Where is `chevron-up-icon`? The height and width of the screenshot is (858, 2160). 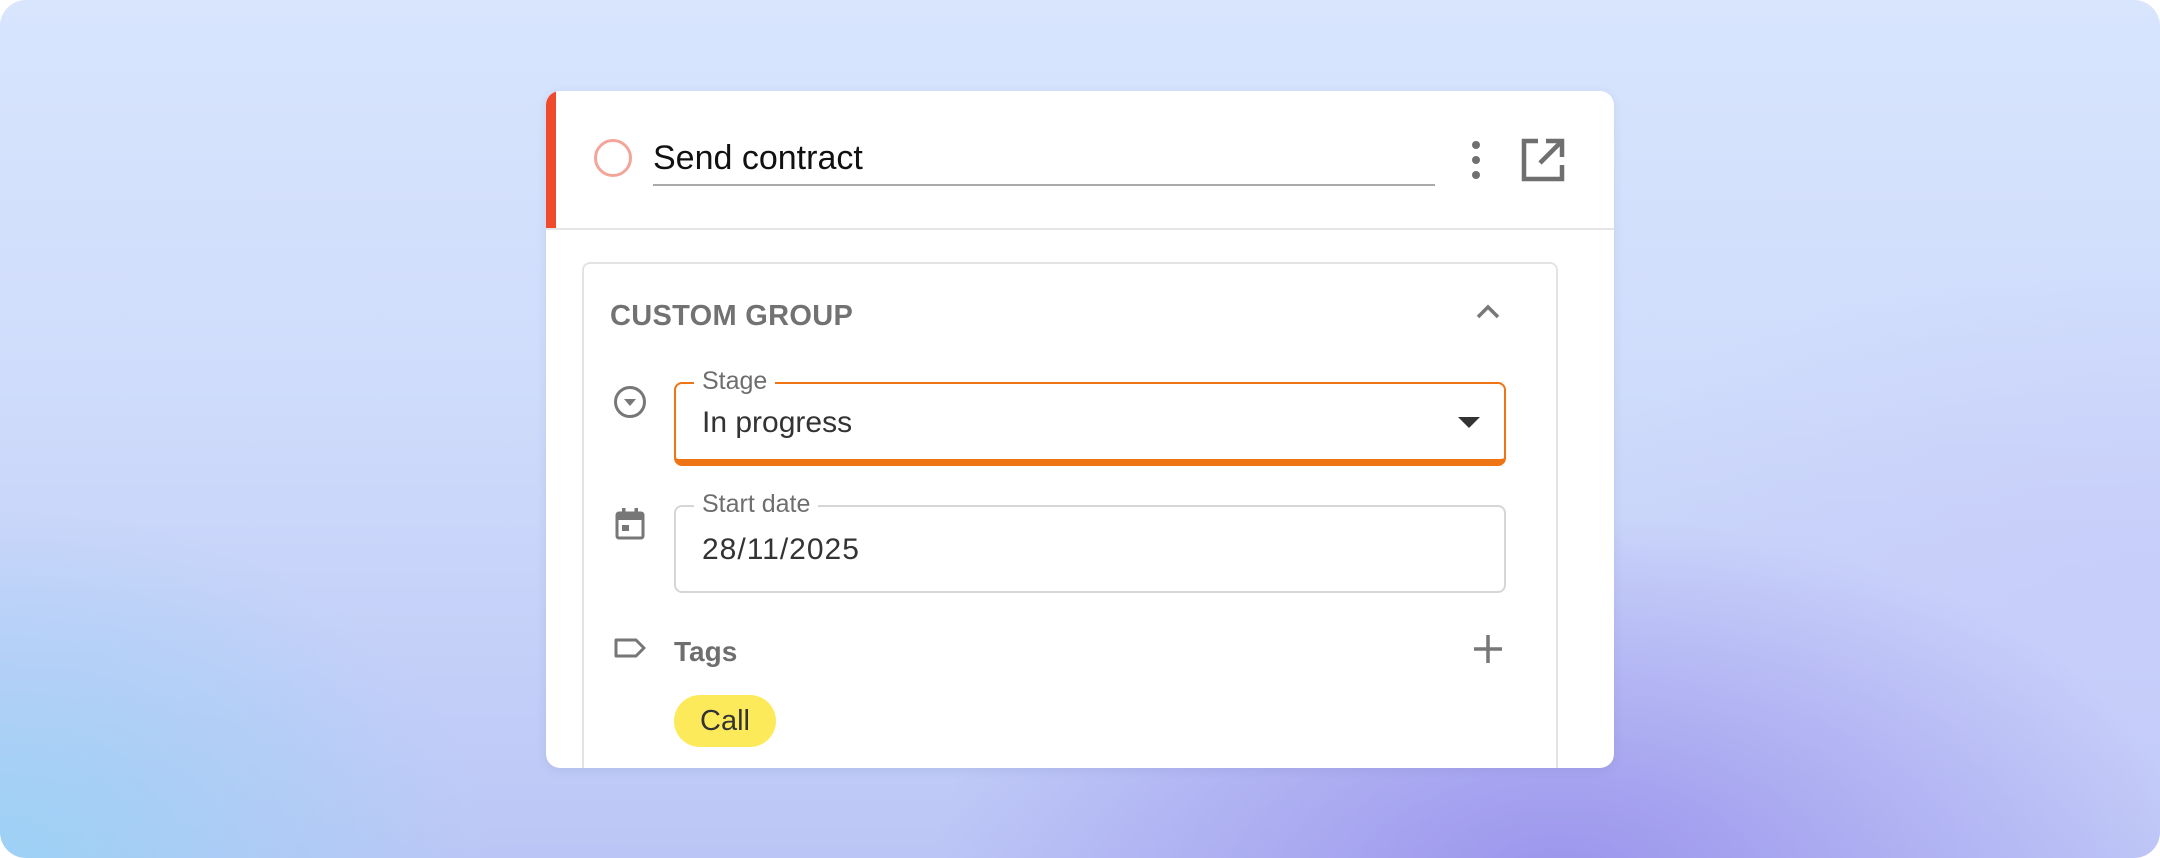
chevron-up-icon is located at coordinates (1488, 311).